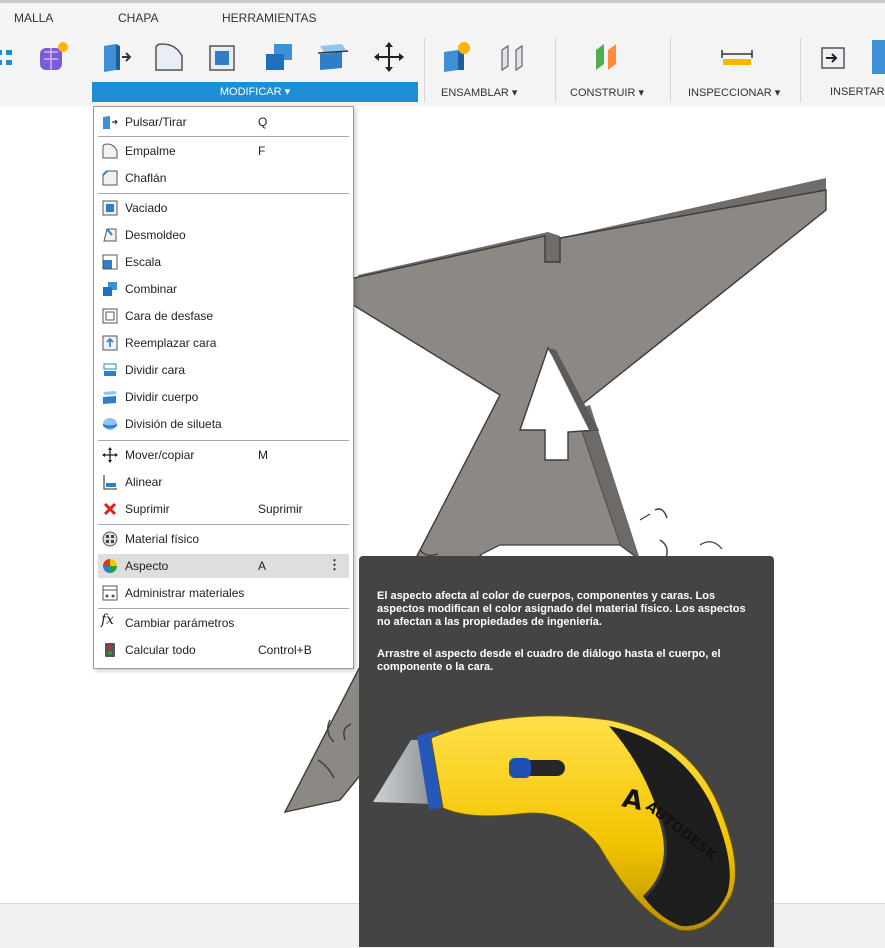 The height and width of the screenshot is (948, 885). Describe the element at coordinates (169, 316) in the screenshot. I see `menu-item-label: Cara de desfase` at that location.